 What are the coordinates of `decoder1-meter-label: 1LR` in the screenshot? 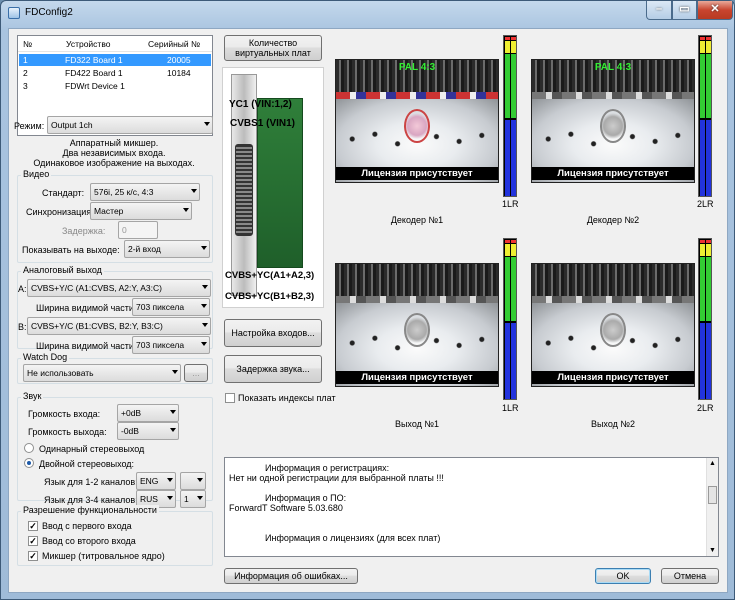 It's located at (510, 204).